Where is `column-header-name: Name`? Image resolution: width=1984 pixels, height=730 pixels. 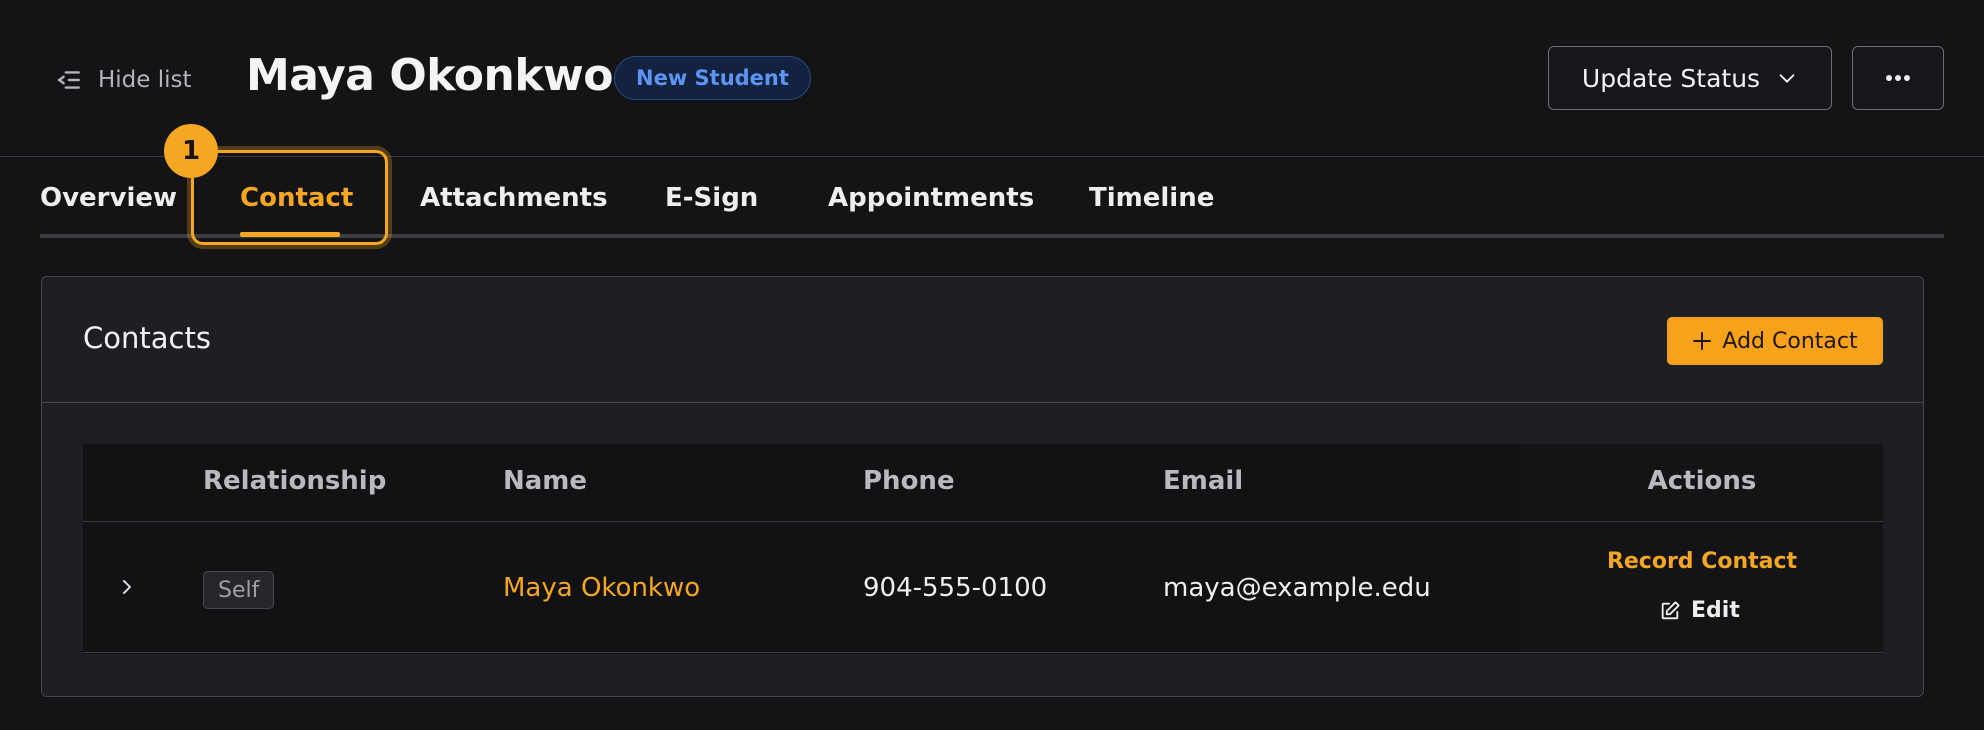
column-header-name: Name is located at coordinates (545, 481).